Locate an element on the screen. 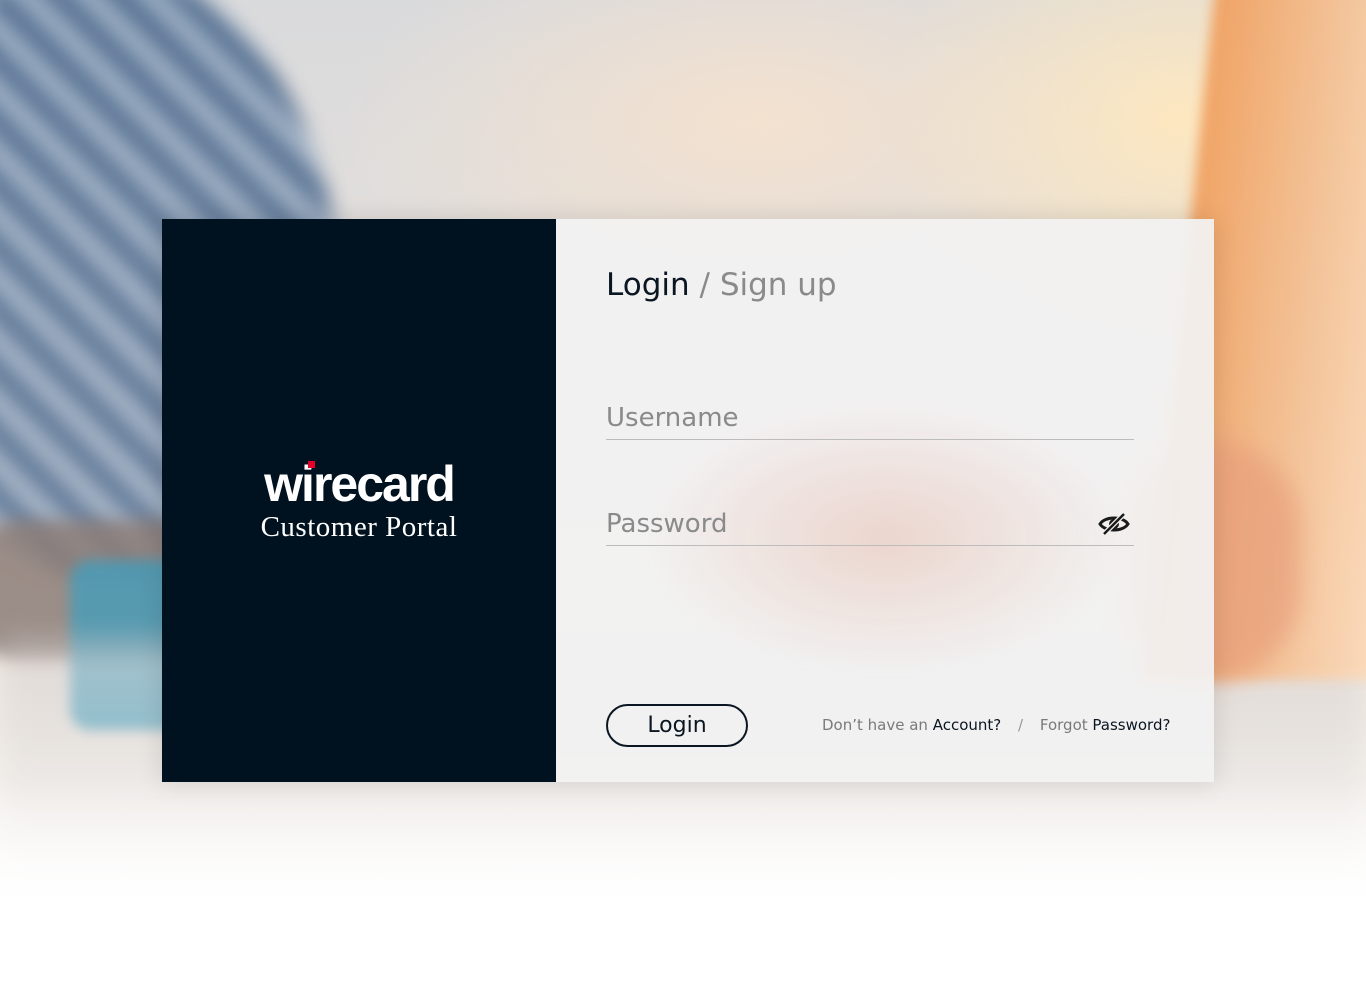 This screenshot has width=1366, height=1000. username-field-wrapper is located at coordinates (870, 419).